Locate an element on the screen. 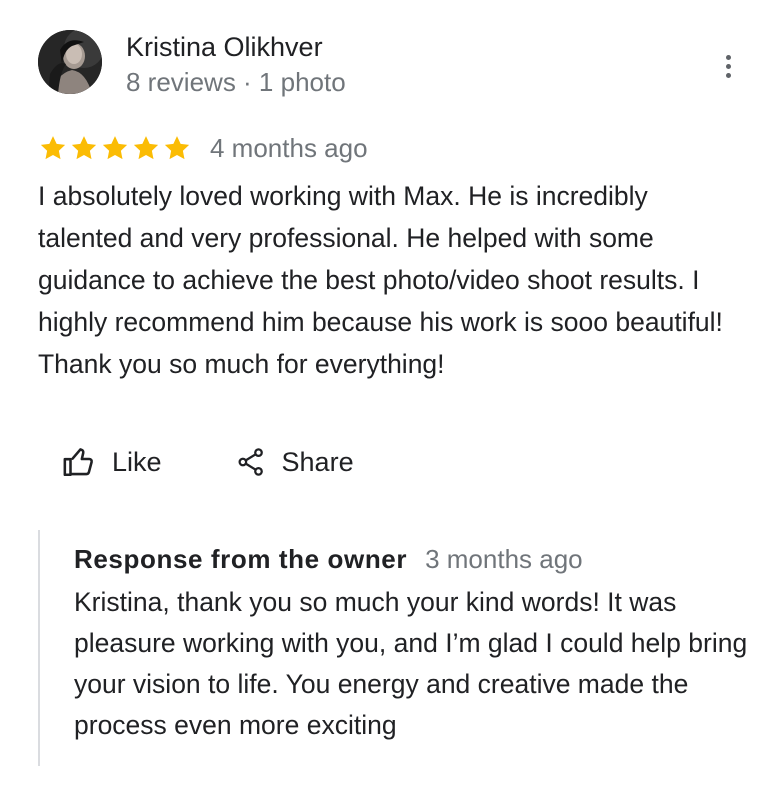 This screenshot has height=792, width=768. response-header: Response from the owner 3 months ago is located at coordinates (328, 559).